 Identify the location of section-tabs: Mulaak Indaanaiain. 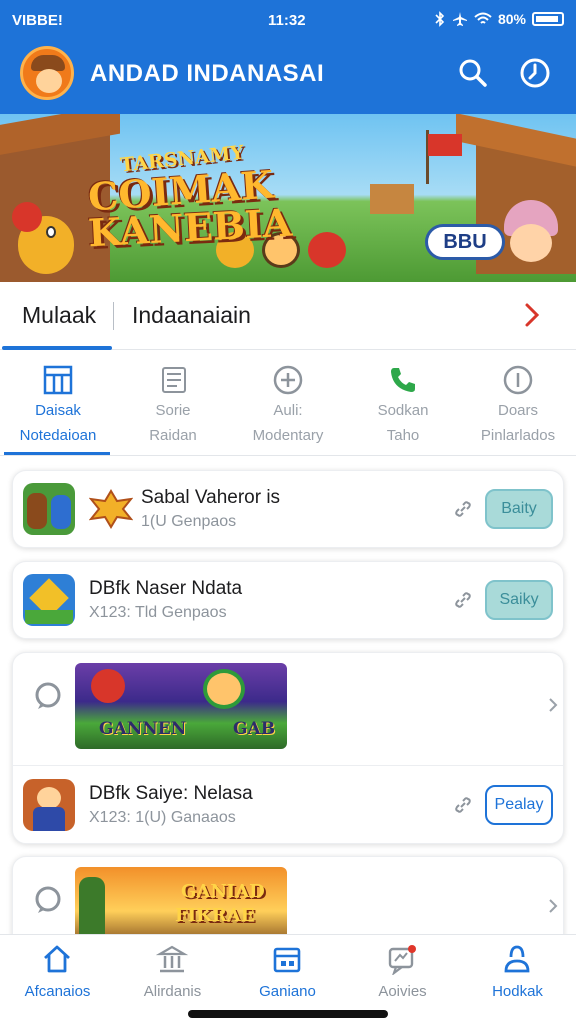
(288, 316).